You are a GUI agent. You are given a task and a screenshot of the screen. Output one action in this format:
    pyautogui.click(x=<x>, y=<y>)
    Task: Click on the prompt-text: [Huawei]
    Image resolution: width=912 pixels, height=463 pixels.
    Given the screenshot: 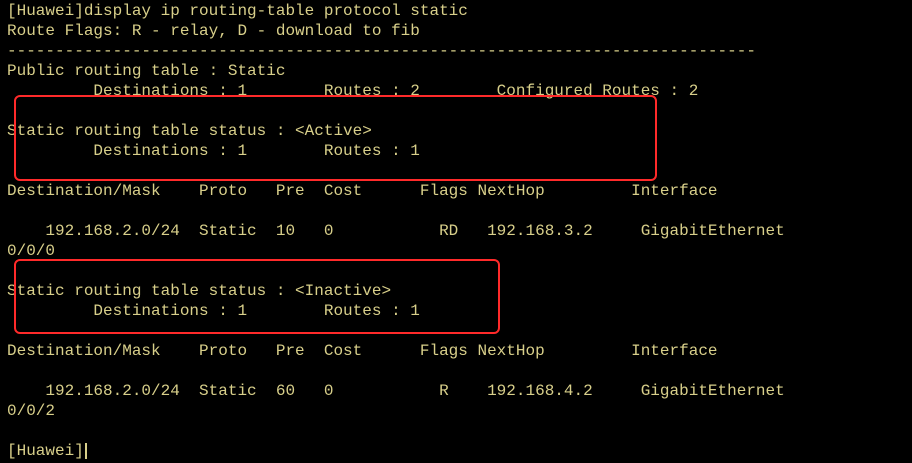 What is the action you would take?
    pyautogui.click(x=45, y=451)
    